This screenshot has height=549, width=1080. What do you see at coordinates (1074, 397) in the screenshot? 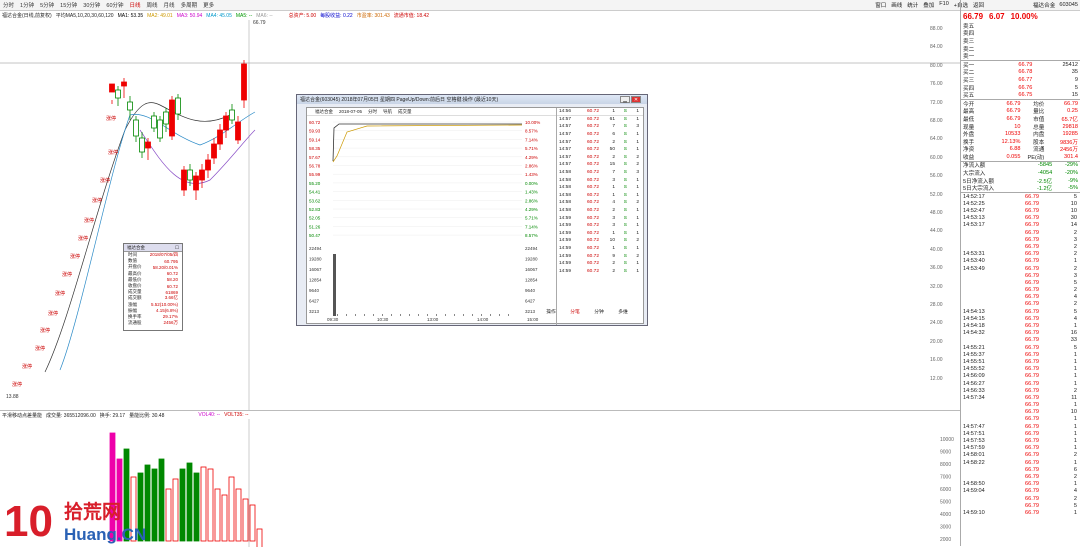
I see `trade-vol: 11` at bounding box center [1074, 397].